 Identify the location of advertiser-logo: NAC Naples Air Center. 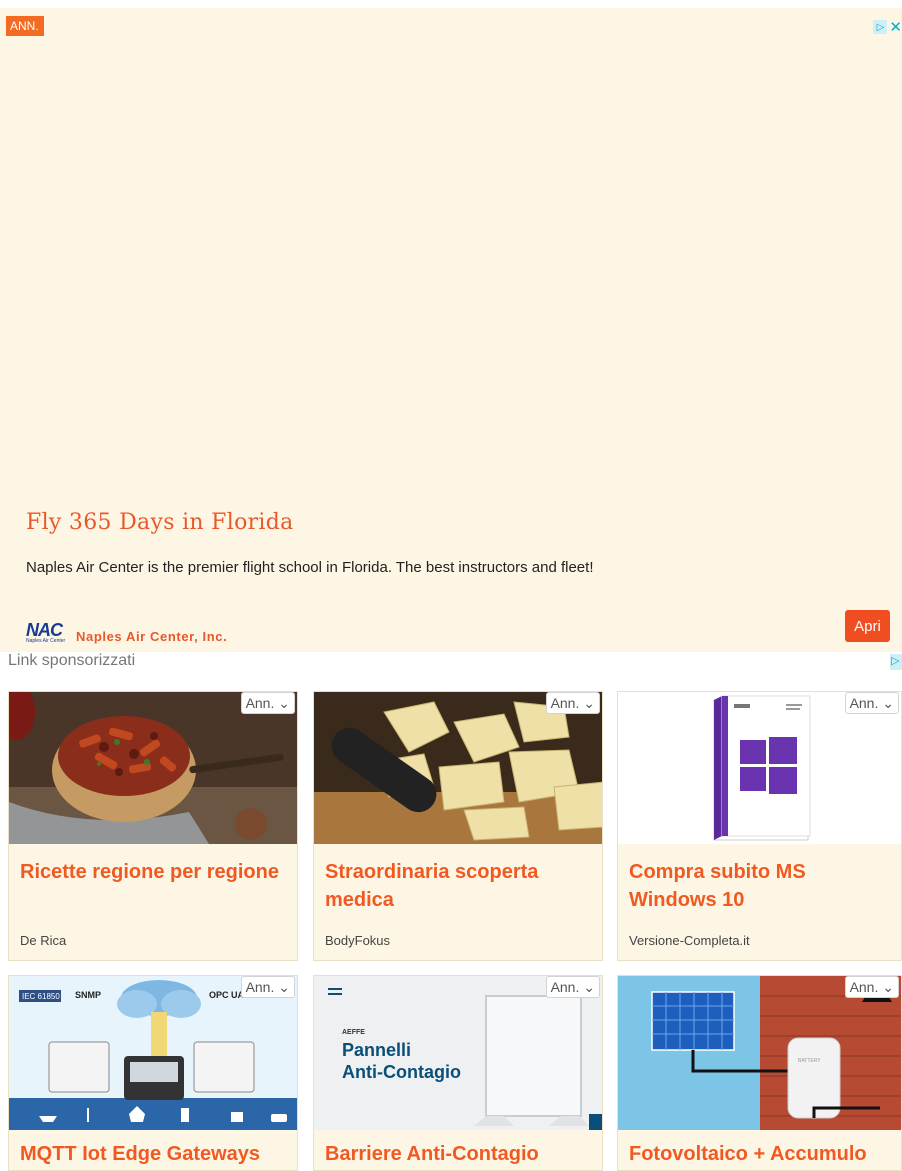
(46, 632).